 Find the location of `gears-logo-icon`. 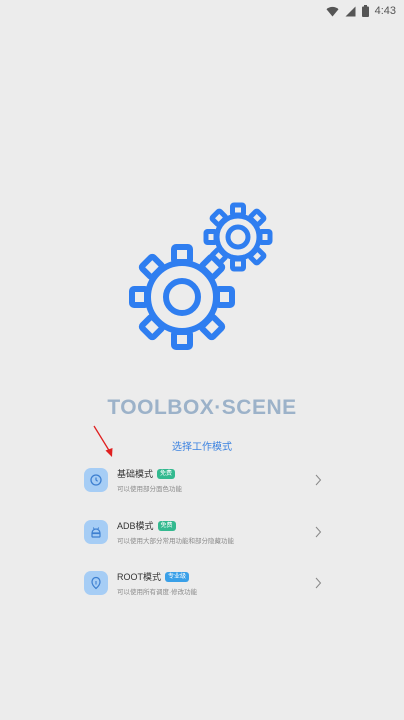

gears-logo-icon is located at coordinates (201, 276).